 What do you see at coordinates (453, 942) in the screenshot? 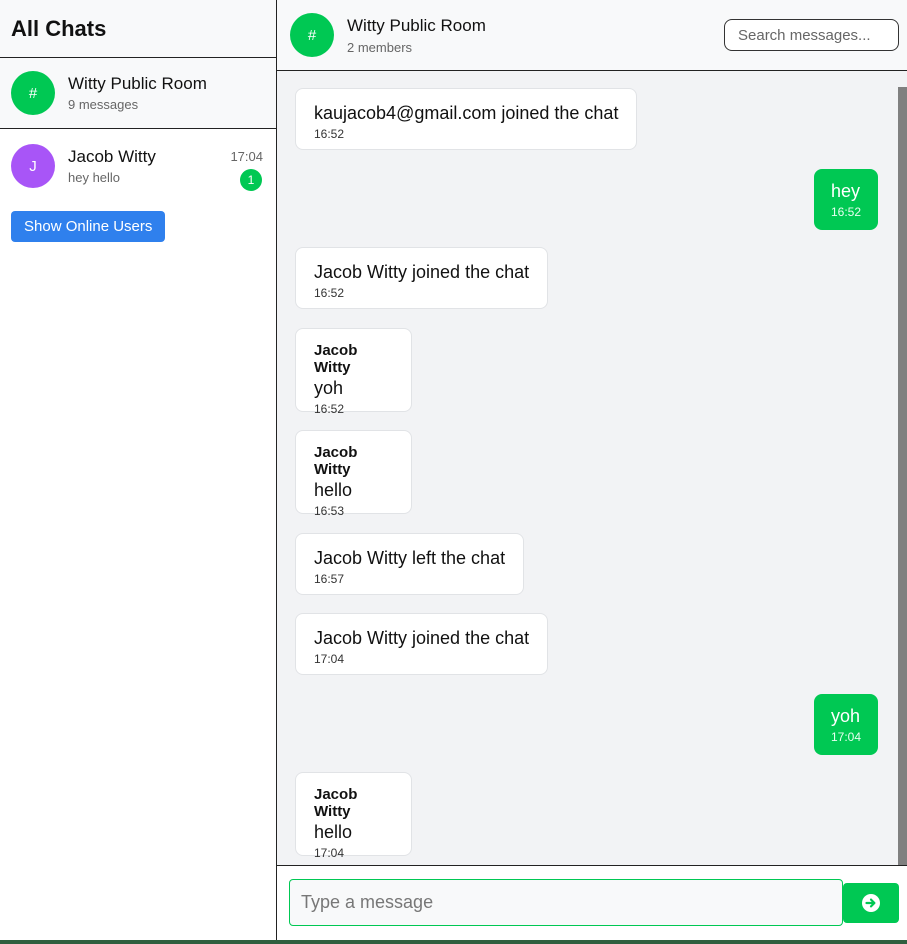
I see `window-bottom-edge` at bounding box center [453, 942].